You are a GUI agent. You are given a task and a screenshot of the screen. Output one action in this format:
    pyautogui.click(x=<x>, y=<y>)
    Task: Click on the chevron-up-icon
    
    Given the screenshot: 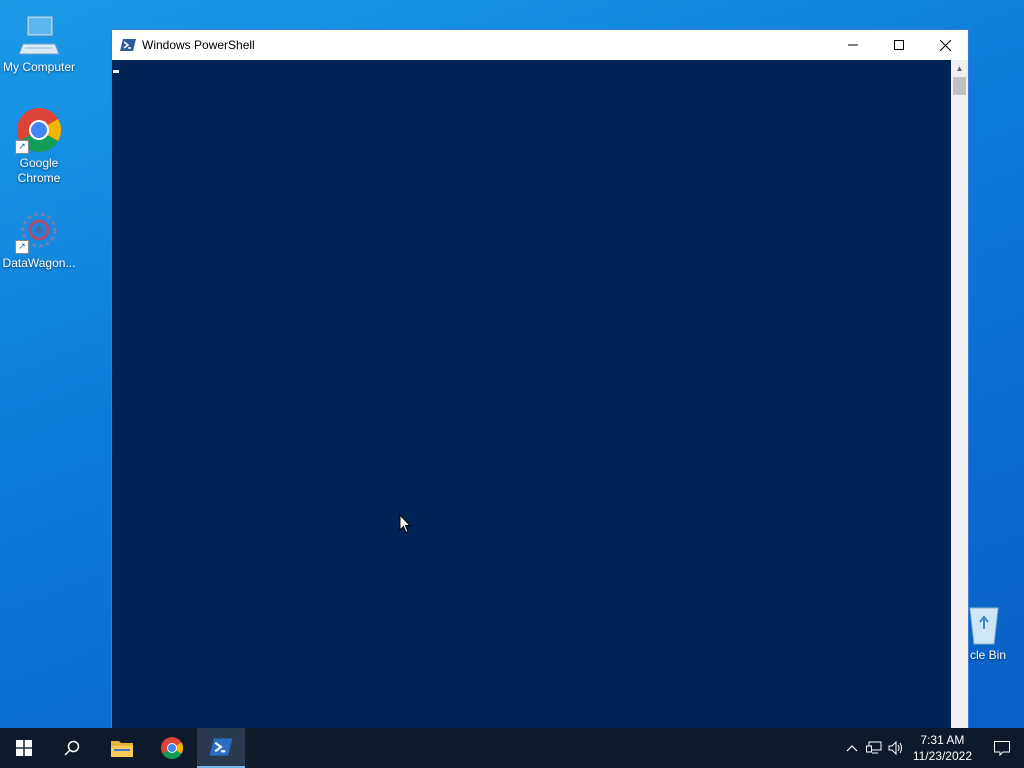 What is the action you would take?
    pyautogui.click(x=852, y=748)
    